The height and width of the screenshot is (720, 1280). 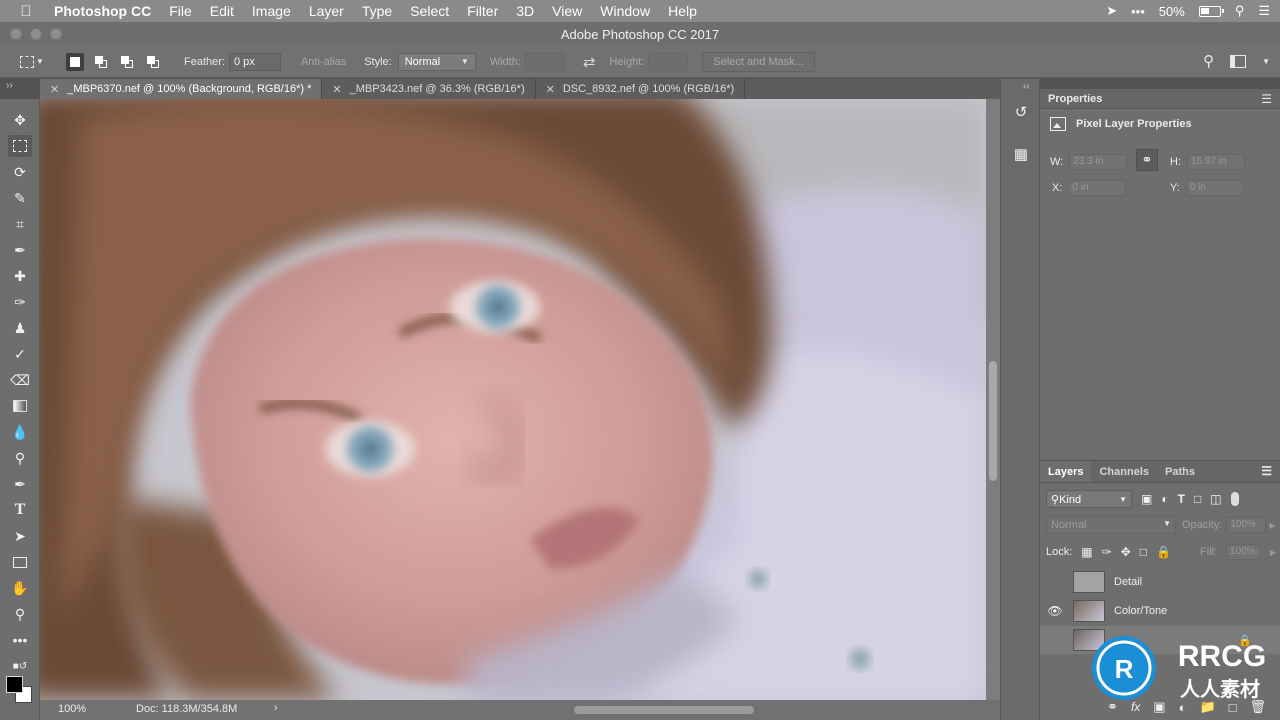 I want to click on subtract-from-selection-button, so click(x=127, y=62).